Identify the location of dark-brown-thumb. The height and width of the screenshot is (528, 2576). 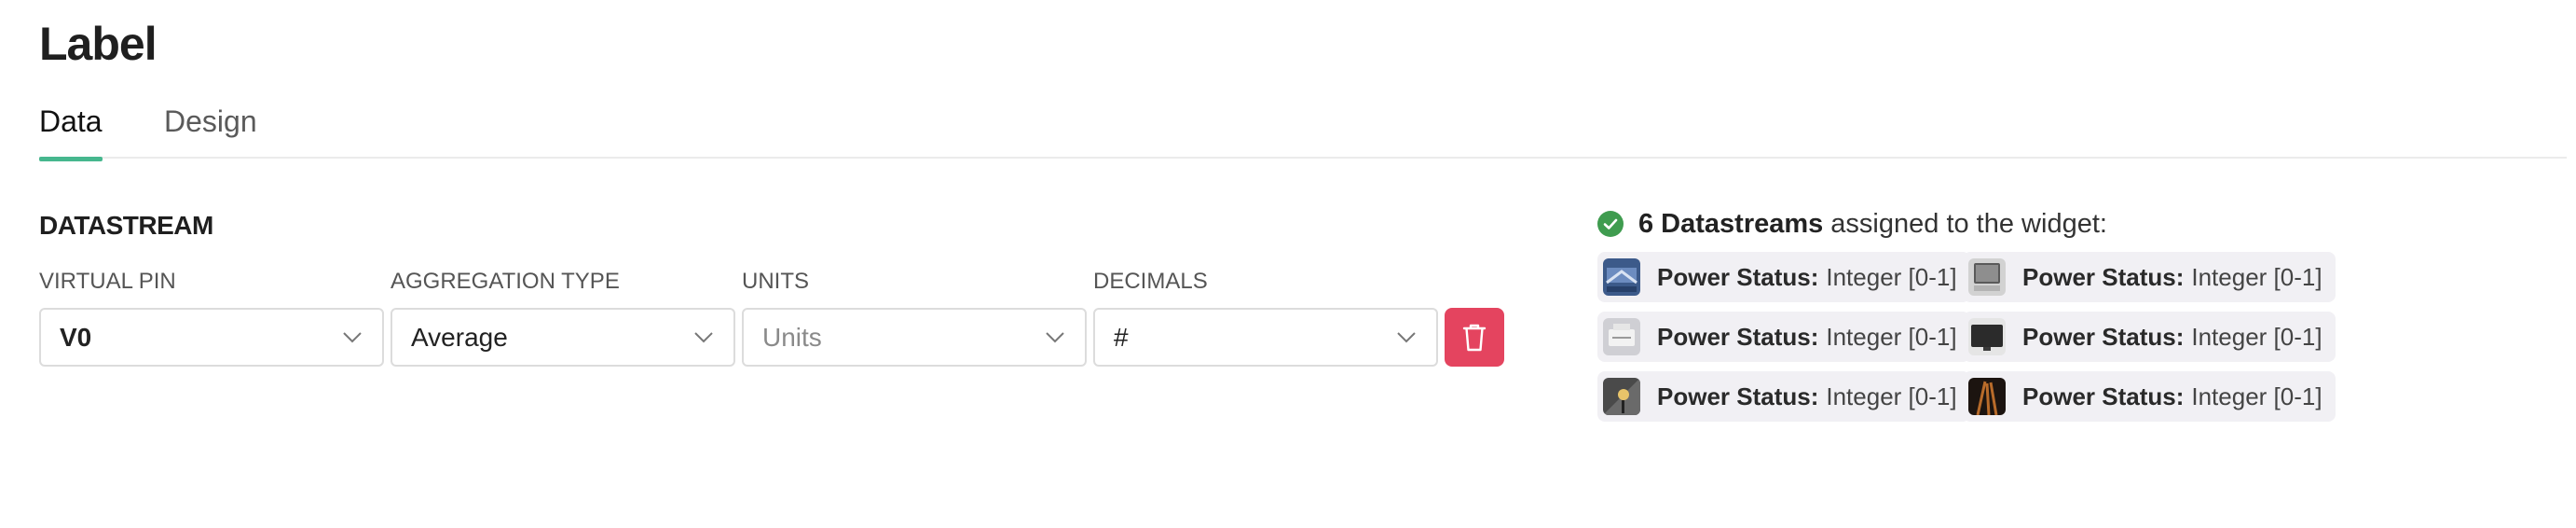
(1987, 396).